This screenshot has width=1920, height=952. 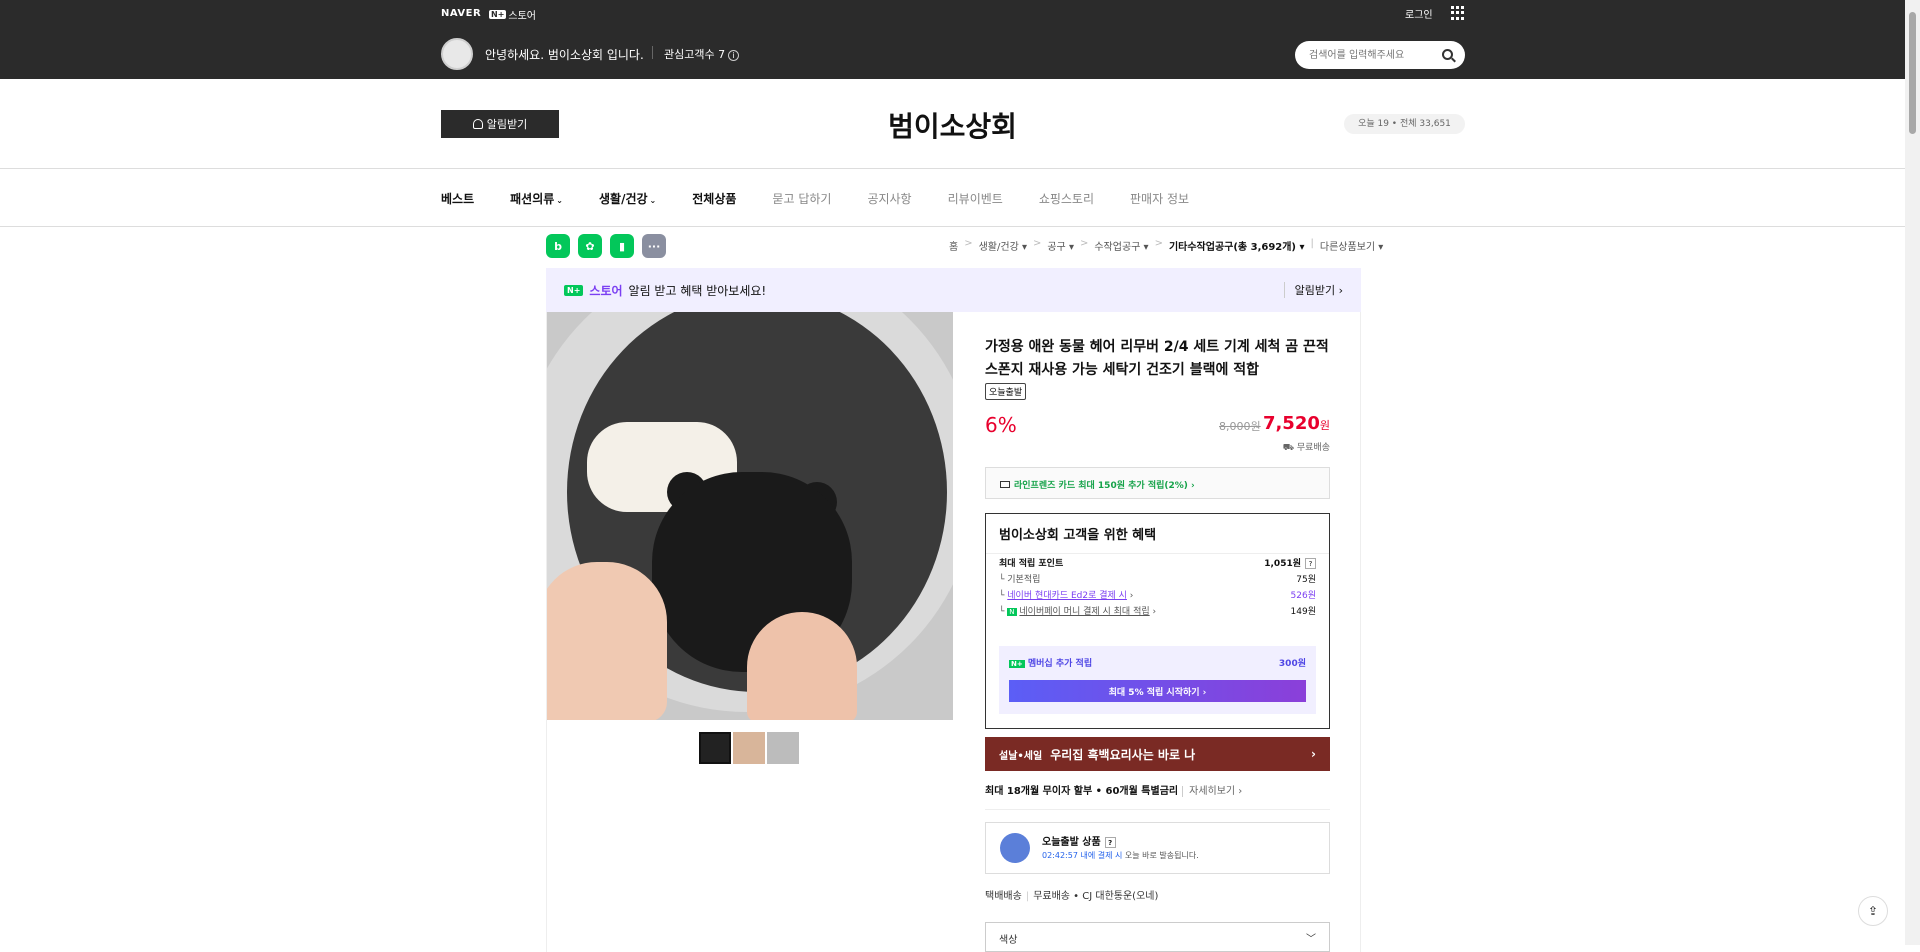 I want to click on npay-store-link: N+ 스토어, so click(x=512, y=14).